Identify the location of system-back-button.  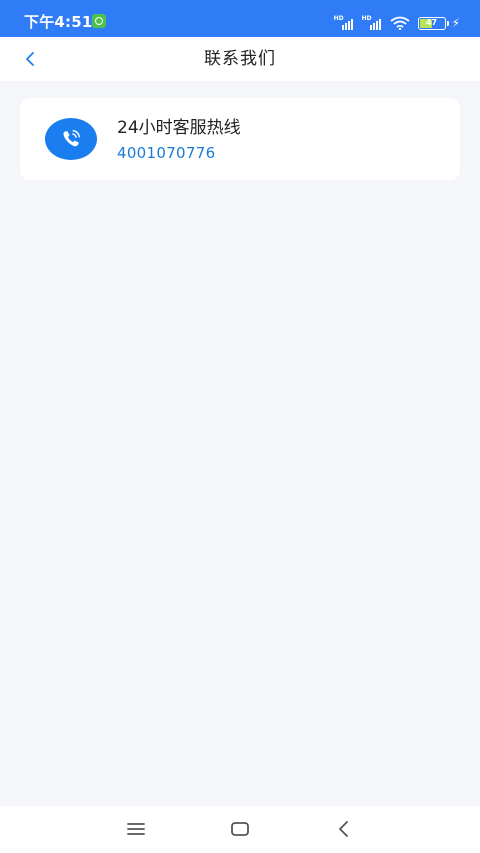
(344, 829).